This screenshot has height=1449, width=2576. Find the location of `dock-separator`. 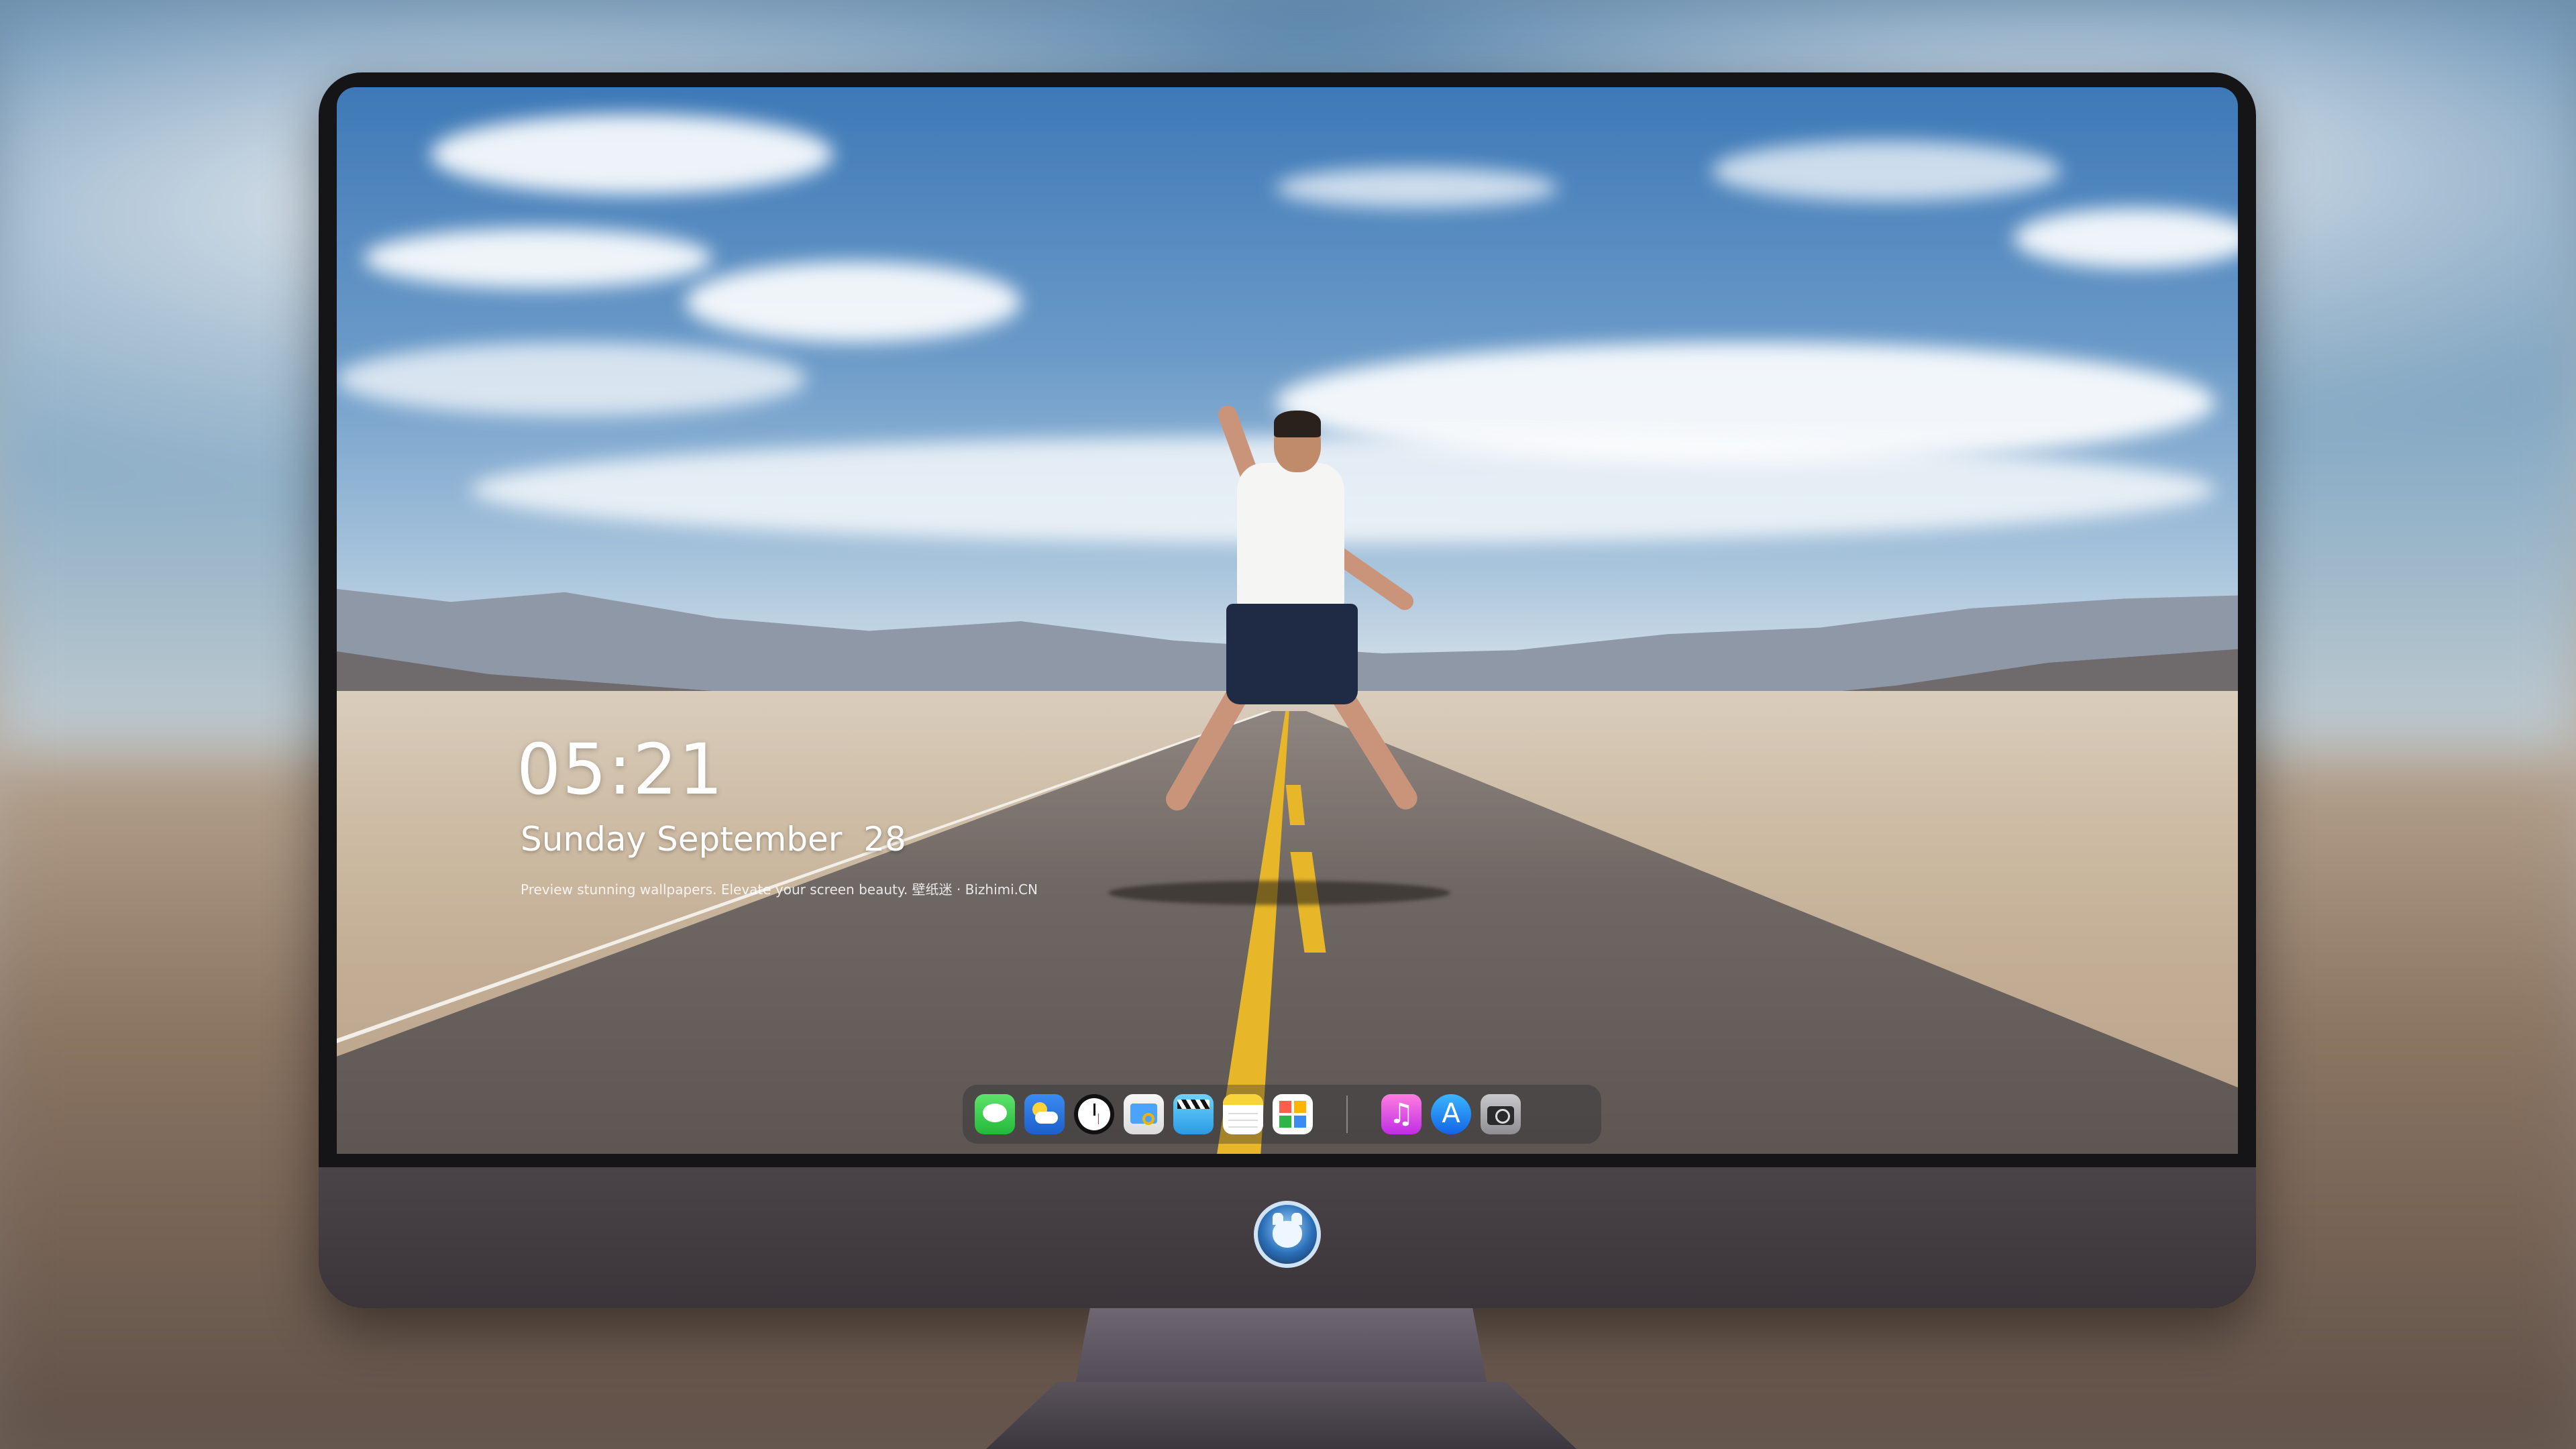

dock-separator is located at coordinates (1347, 1114).